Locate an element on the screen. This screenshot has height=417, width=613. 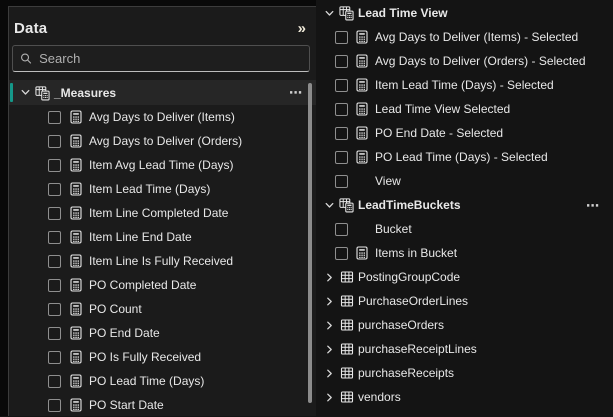
field-row: Item Lead Time (Days) - Selected is located at coordinates (465, 85).